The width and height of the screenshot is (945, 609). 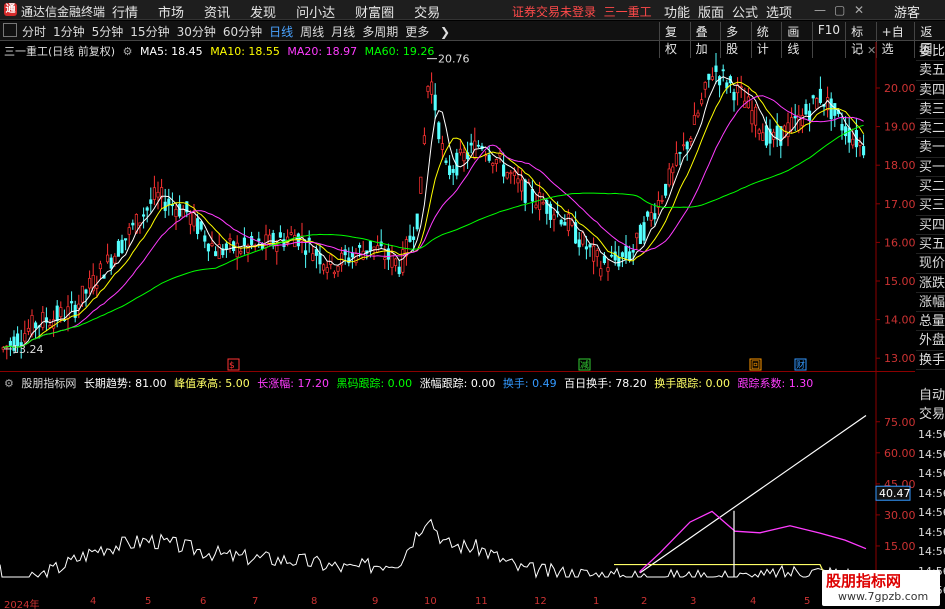 I want to click on menu-discover: 发现, so click(x=263, y=11).